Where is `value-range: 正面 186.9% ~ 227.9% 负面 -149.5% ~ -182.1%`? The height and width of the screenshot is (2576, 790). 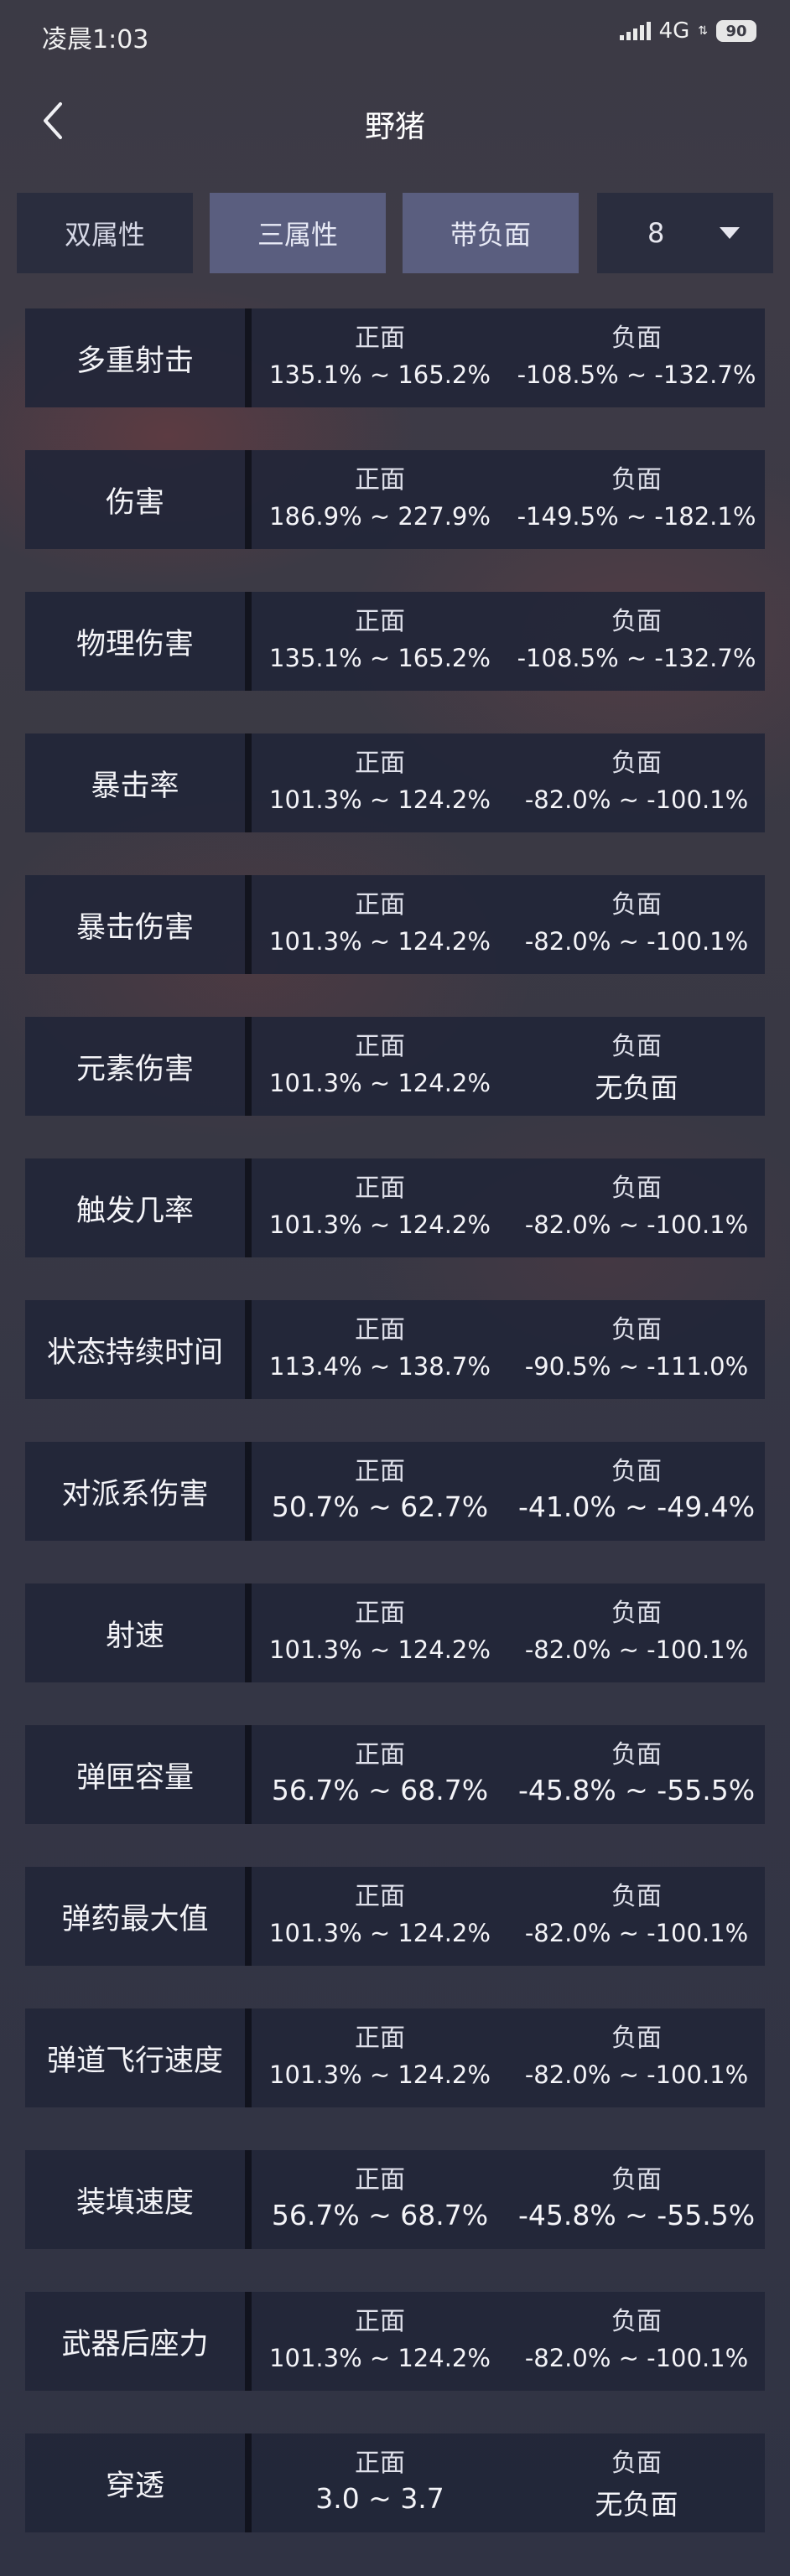 value-range: 正面 186.9% ~ 227.9% 负面 -149.5% ~ -182.1% is located at coordinates (508, 499).